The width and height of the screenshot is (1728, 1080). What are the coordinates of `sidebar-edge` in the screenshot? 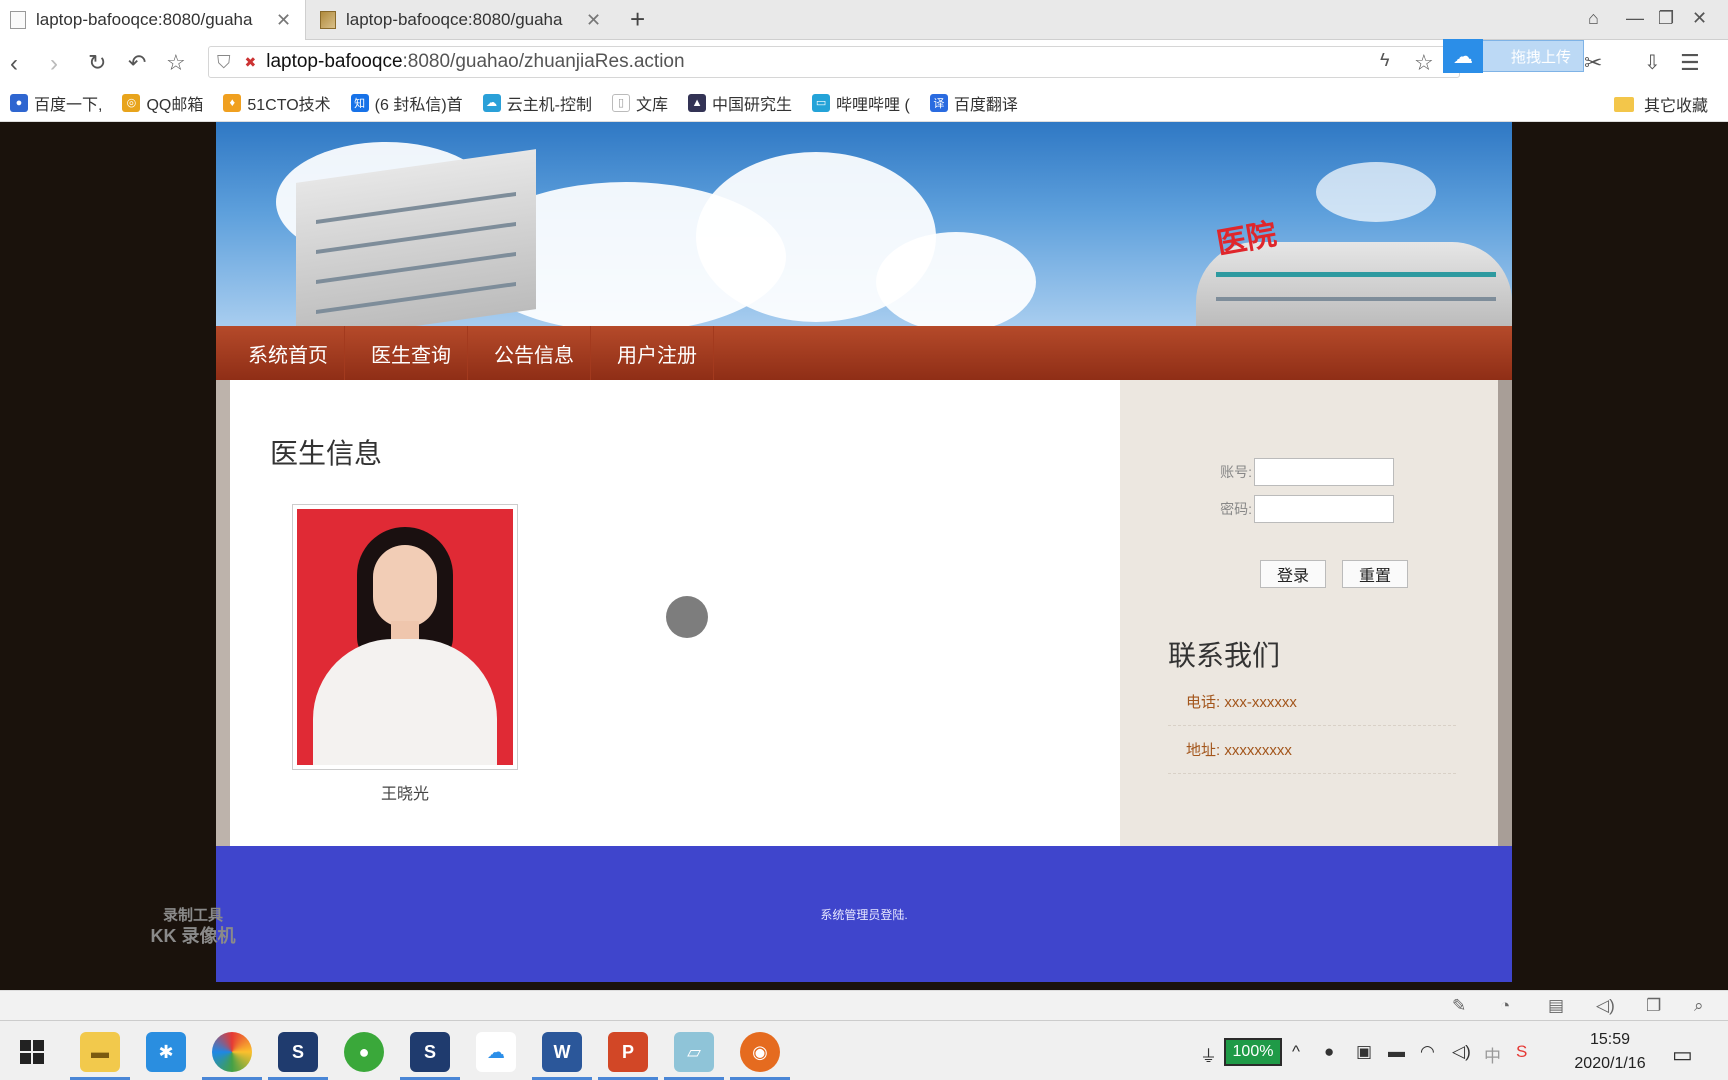 It's located at (1505, 614).